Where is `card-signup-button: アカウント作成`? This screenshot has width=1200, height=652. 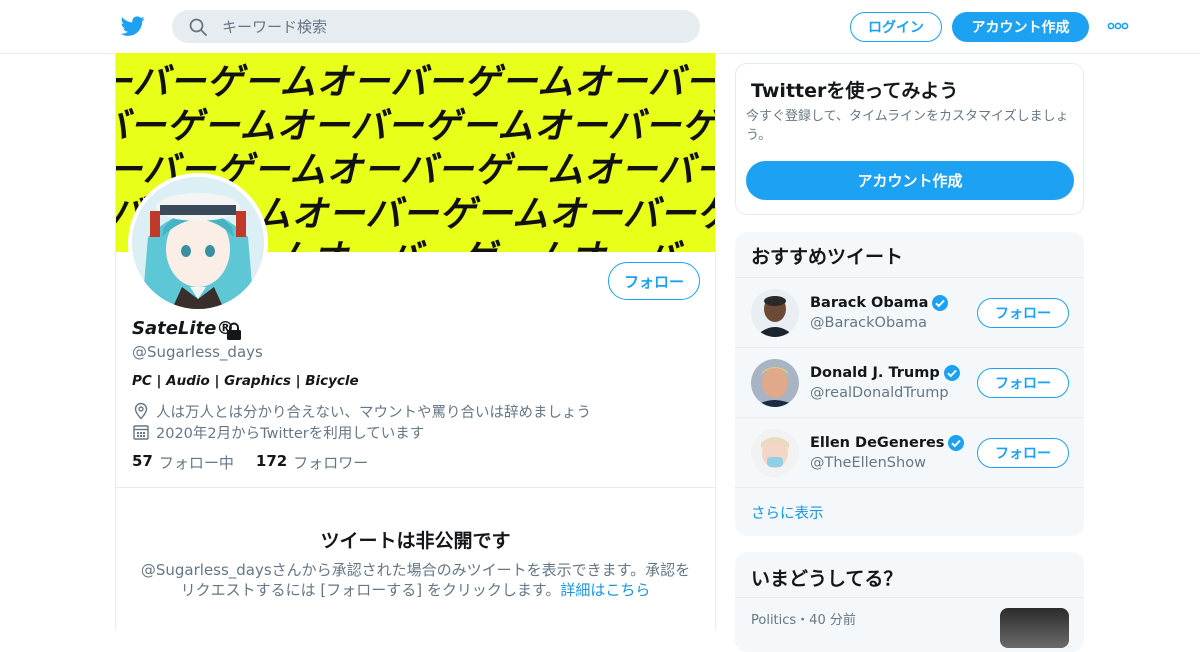 card-signup-button: アカウント作成 is located at coordinates (910, 180).